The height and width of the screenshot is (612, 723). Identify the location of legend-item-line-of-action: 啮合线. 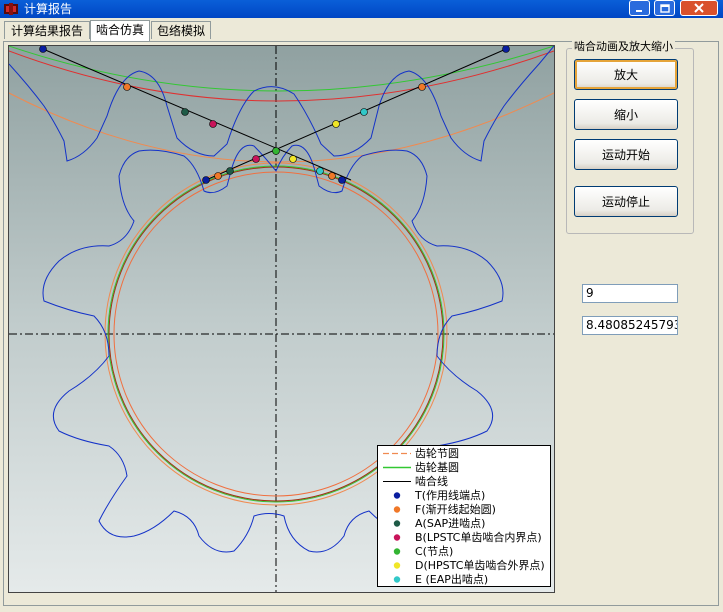
(464, 481).